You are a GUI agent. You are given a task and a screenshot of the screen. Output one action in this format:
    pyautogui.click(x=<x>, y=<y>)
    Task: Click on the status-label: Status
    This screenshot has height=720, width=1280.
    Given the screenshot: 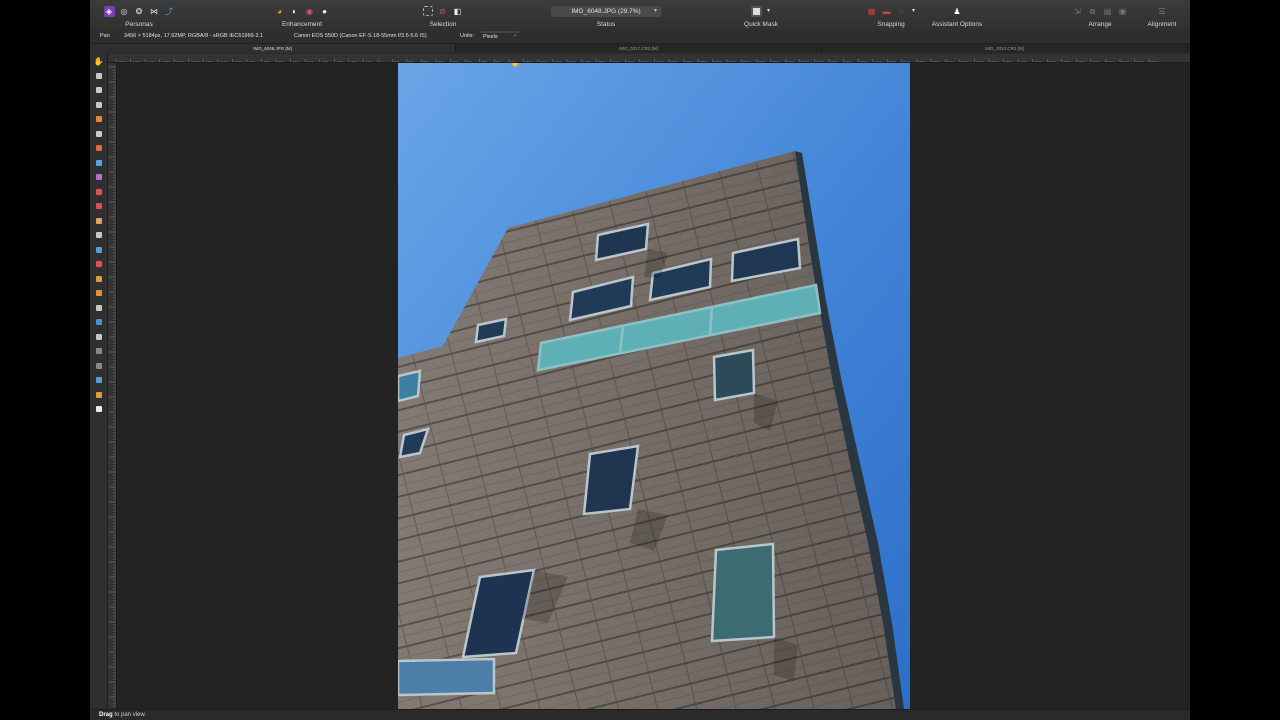 What is the action you would take?
    pyautogui.click(x=606, y=24)
    